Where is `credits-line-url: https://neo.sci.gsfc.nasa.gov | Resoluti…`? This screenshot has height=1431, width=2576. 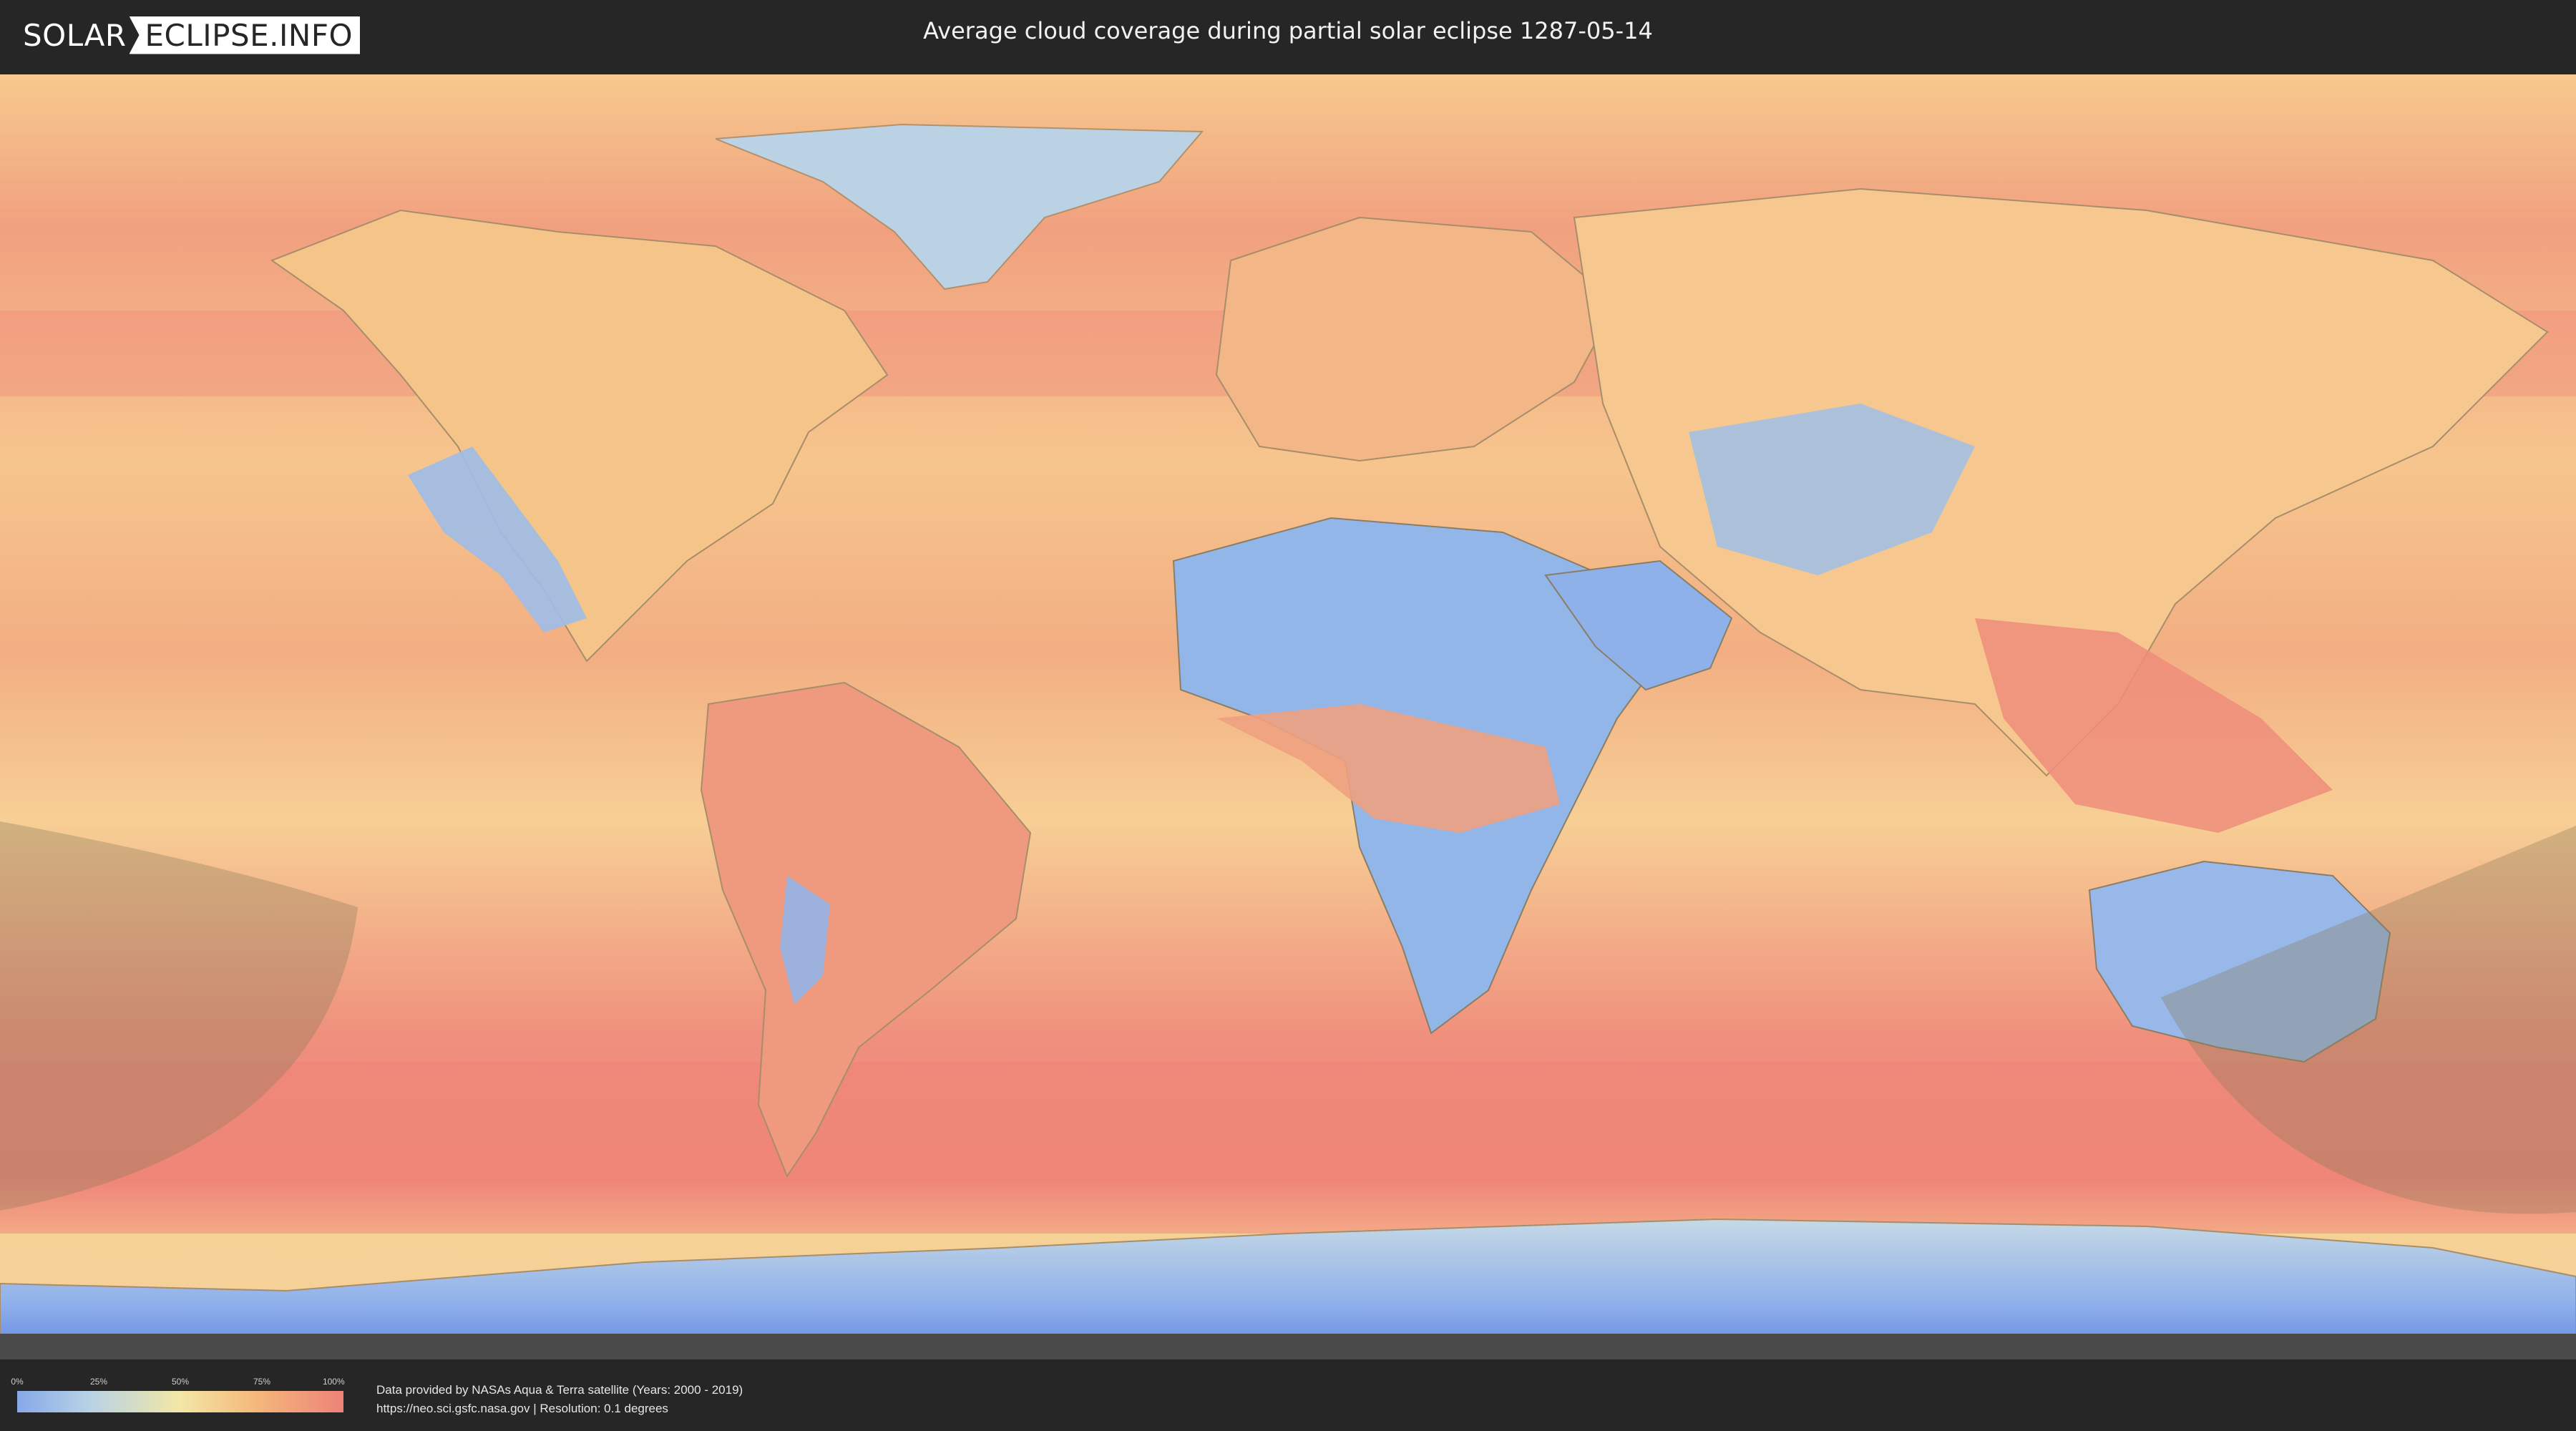
credits-line-url: https://neo.sci.gsfc.nasa.gov | Resoluti… is located at coordinates (559, 1409).